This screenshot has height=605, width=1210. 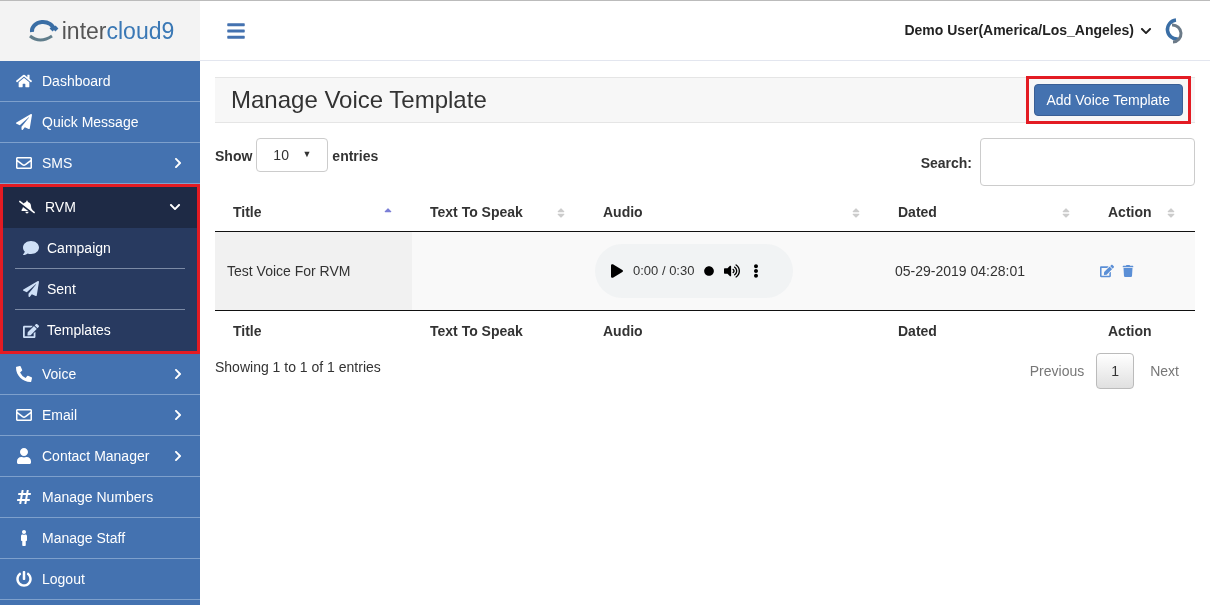 I want to click on nav-item: Dashboard, so click(x=100, y=81).